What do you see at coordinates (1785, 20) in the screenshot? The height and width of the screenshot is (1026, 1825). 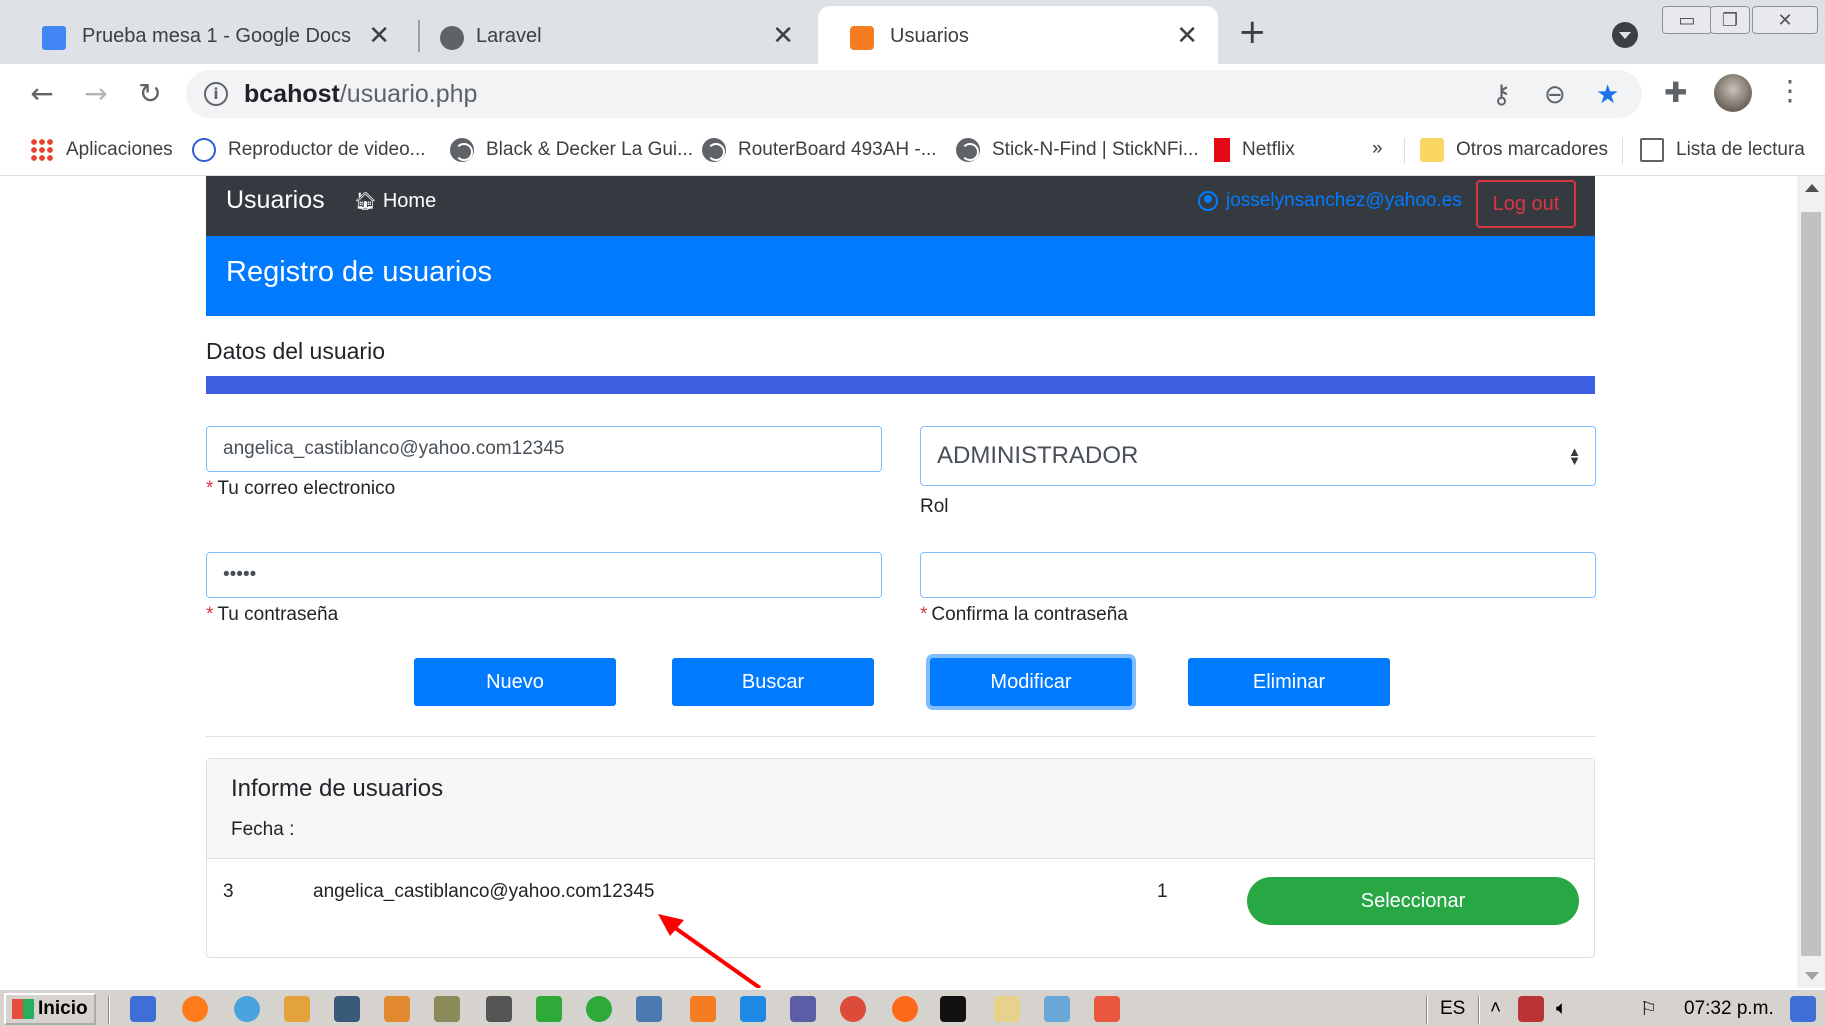 I see `close-window-icon: ✕` at bounding box center [1785, 20].